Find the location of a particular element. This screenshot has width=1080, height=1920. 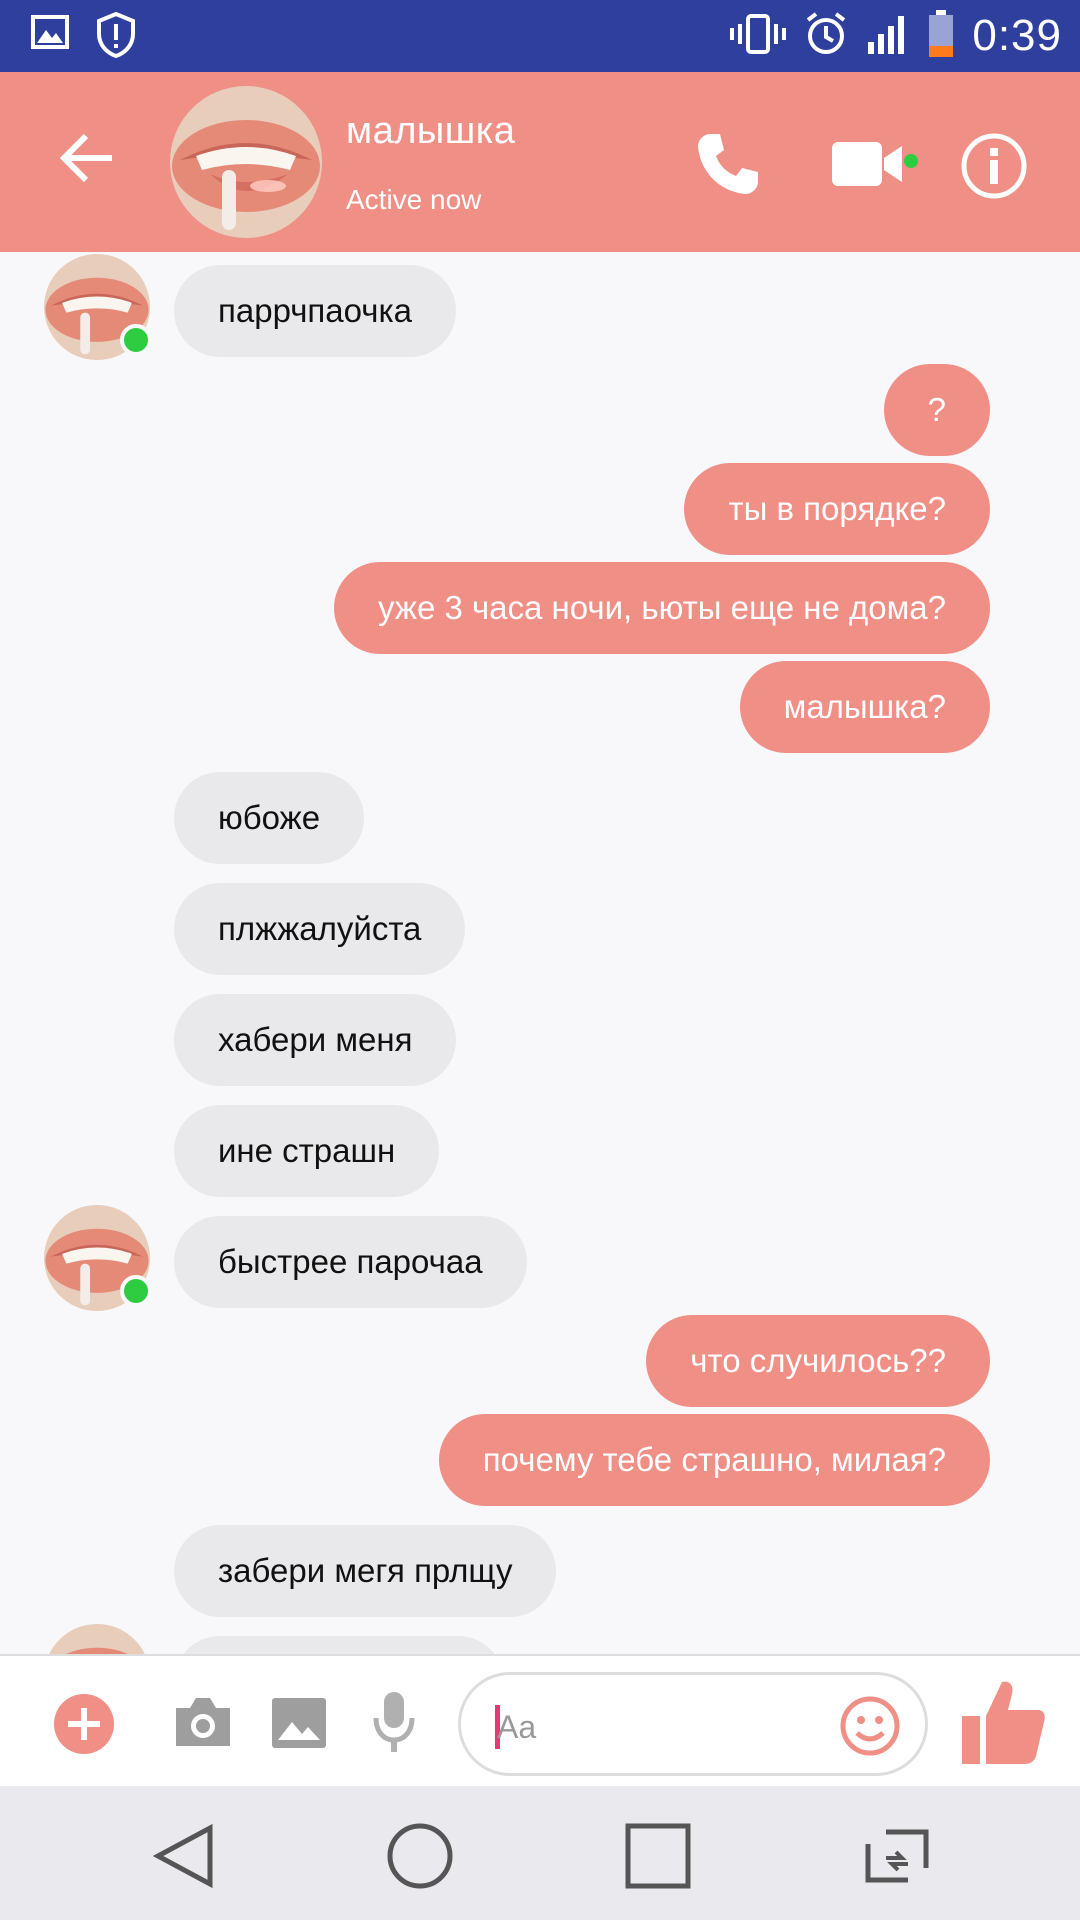

shield-notification-icon is located at coordinates (116, 37).